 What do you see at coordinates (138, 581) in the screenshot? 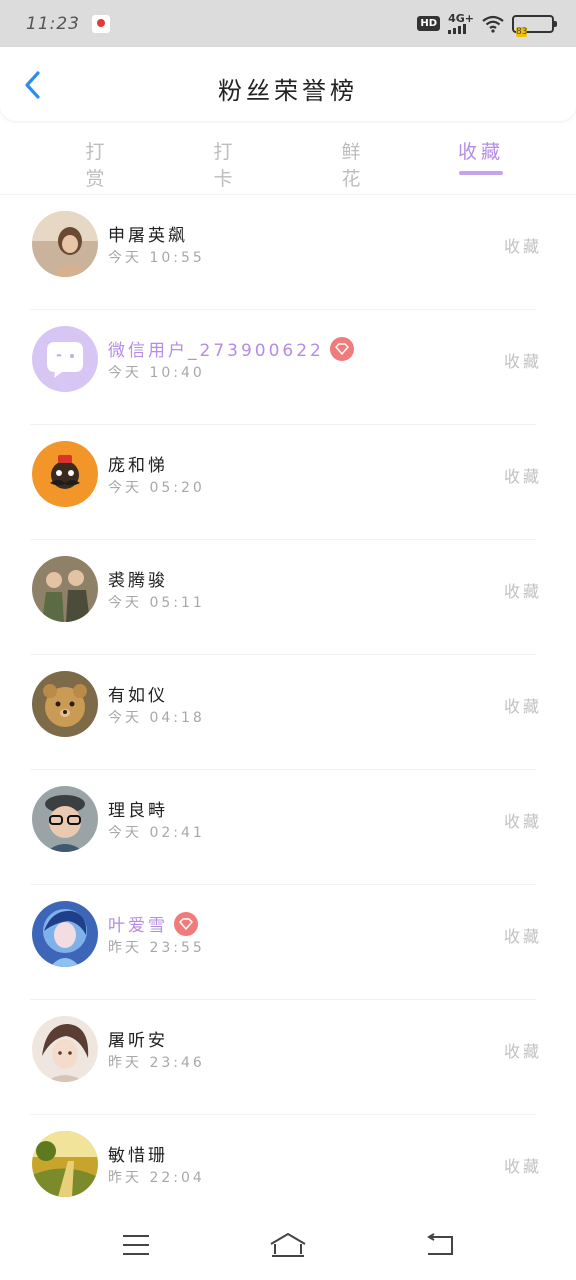
I see `user-name: 裘腾骏` at bounding box center [138, 581].